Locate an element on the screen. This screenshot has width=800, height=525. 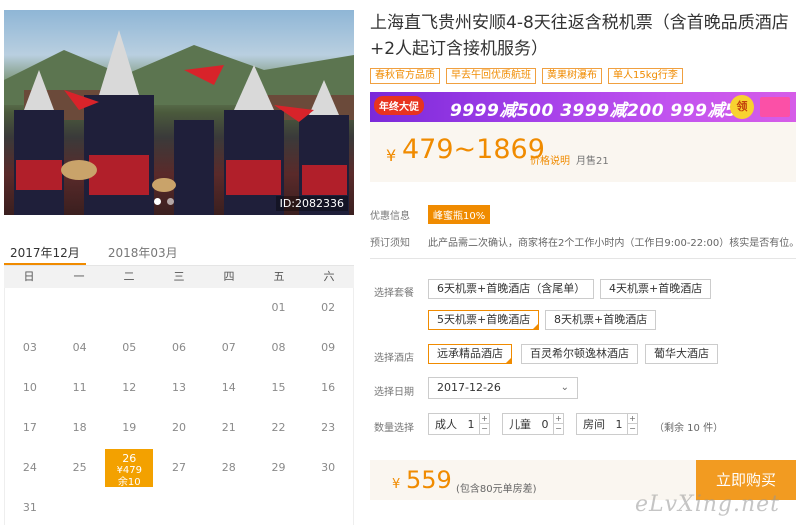
package-label: 选择套餐 is located at coordinates (394, 293).